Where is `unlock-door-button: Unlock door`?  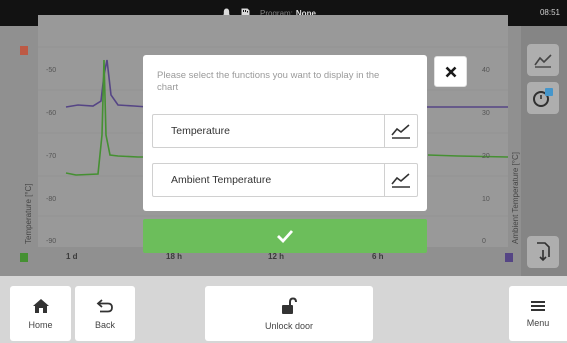
unlock-door-button: Unlock door is located at coordinates (289, 313).